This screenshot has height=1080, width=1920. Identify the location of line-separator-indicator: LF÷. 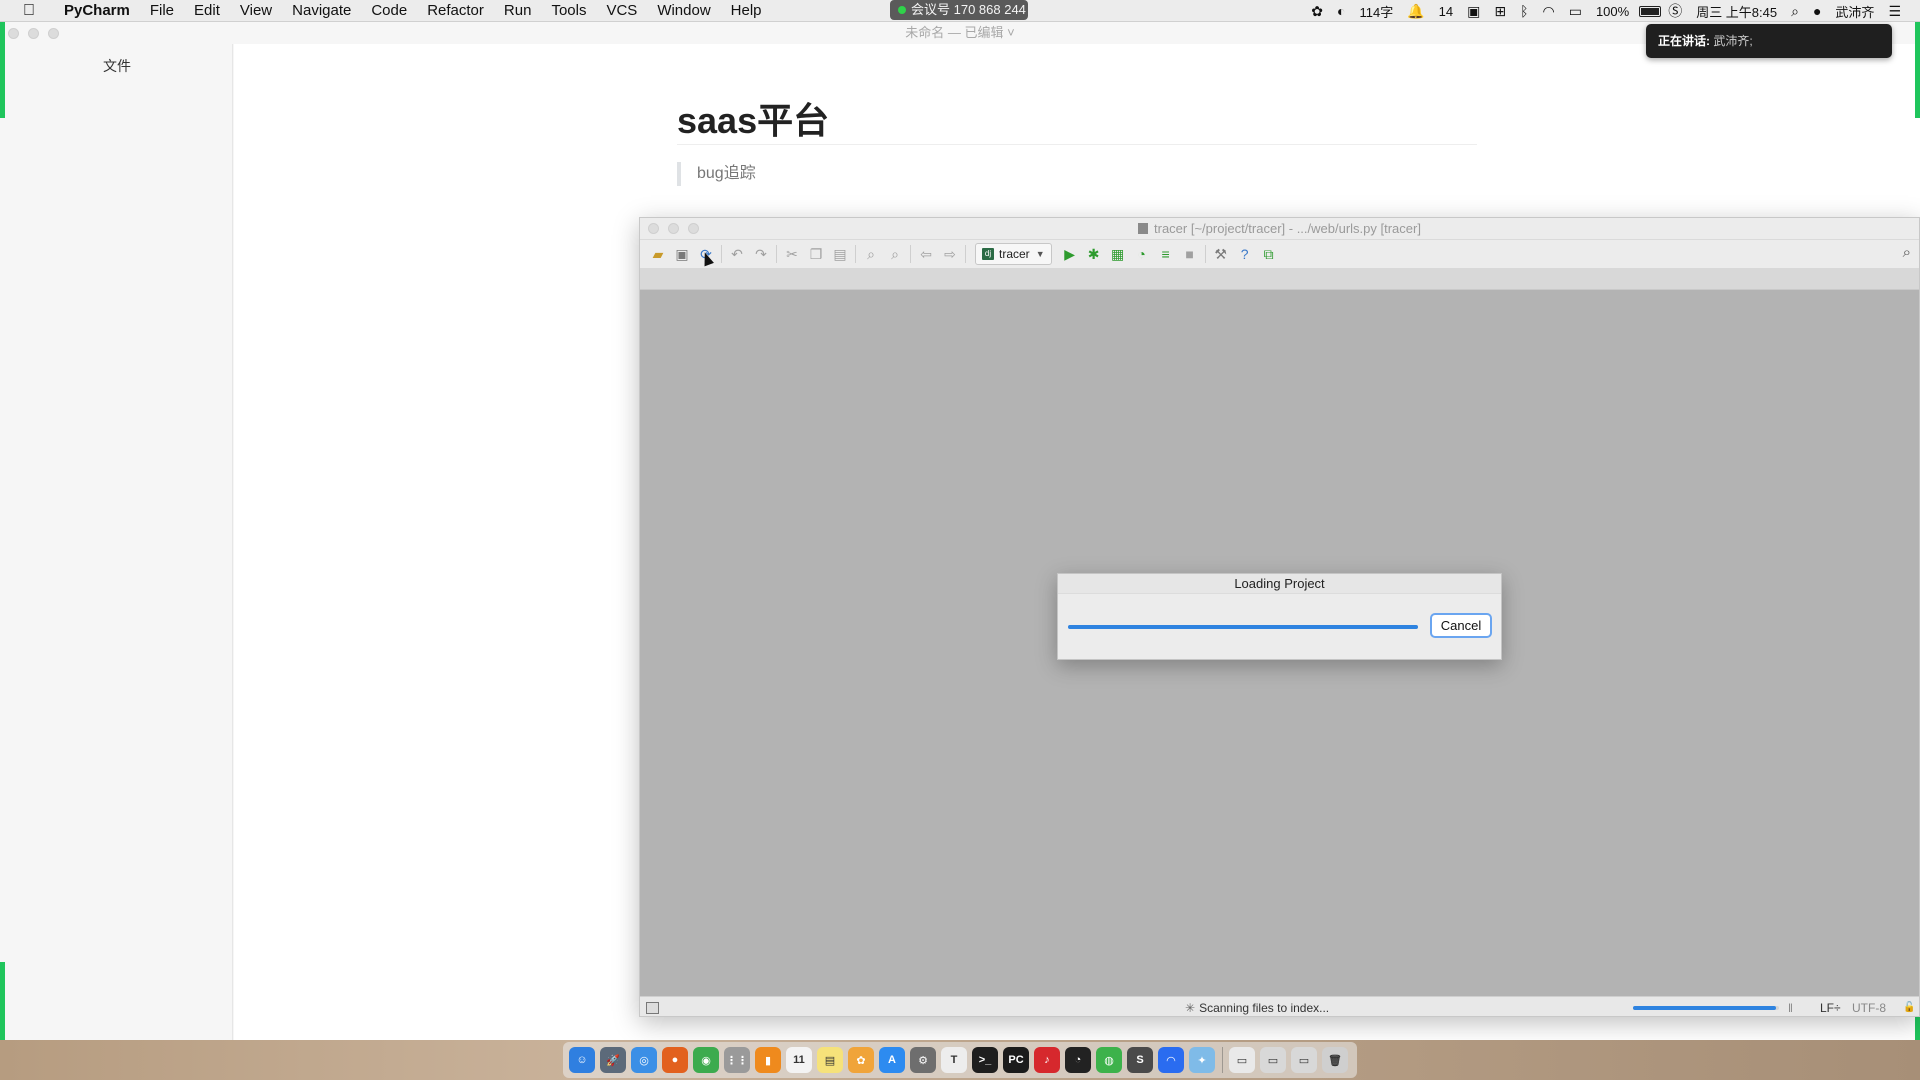
(1830, 1006).